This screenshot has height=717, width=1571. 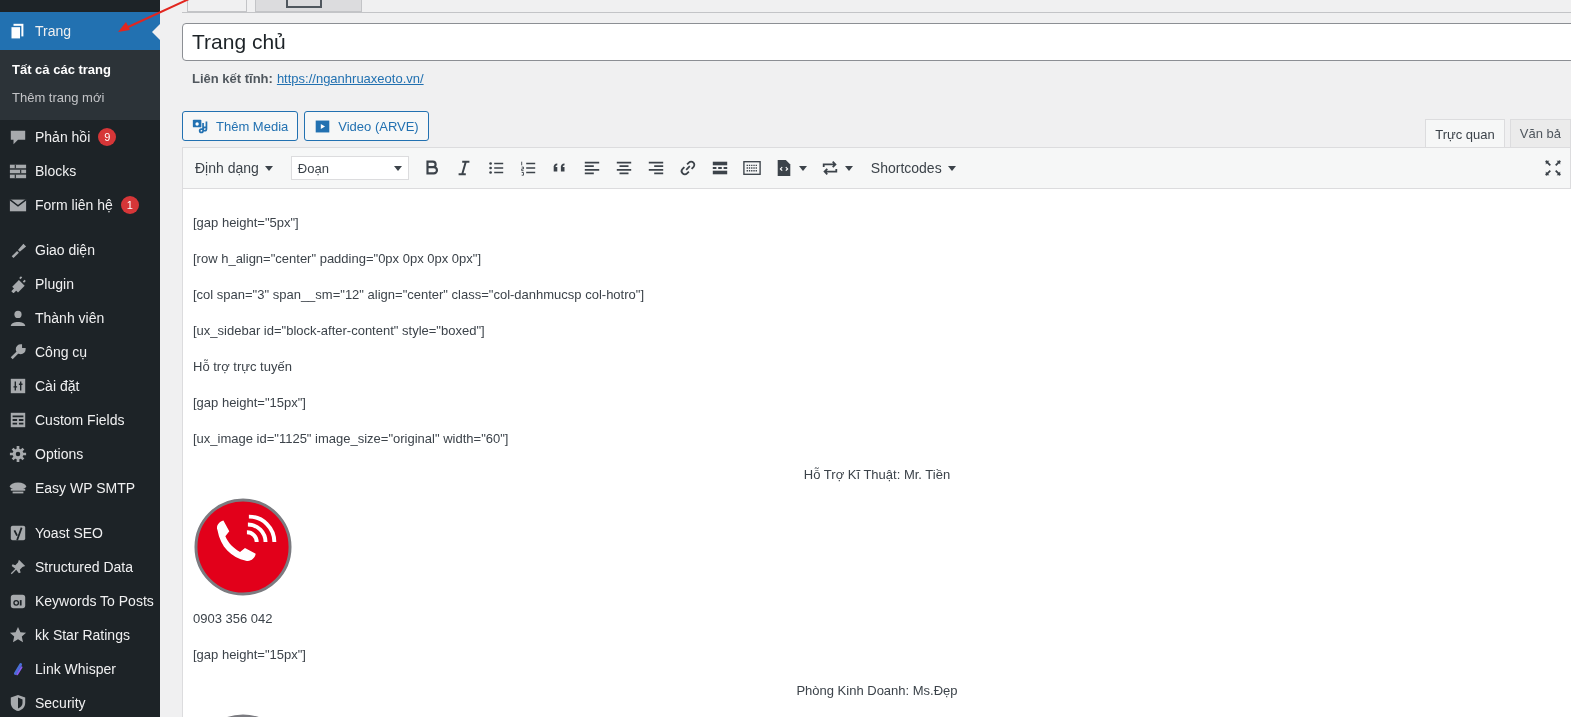 What do you see at coordinates (18, 250) in the screenshot?
I see `paintbrush-icon` at bounding box center [18, 250].